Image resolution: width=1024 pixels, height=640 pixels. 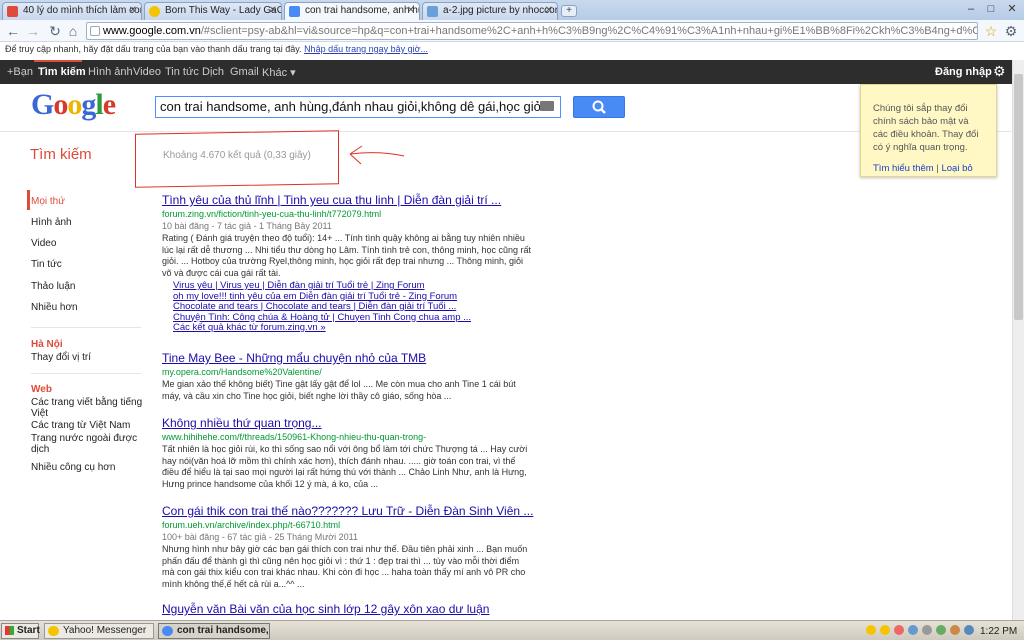 I want to click on hand-drawn-arrow, so click(x=377, y=155).